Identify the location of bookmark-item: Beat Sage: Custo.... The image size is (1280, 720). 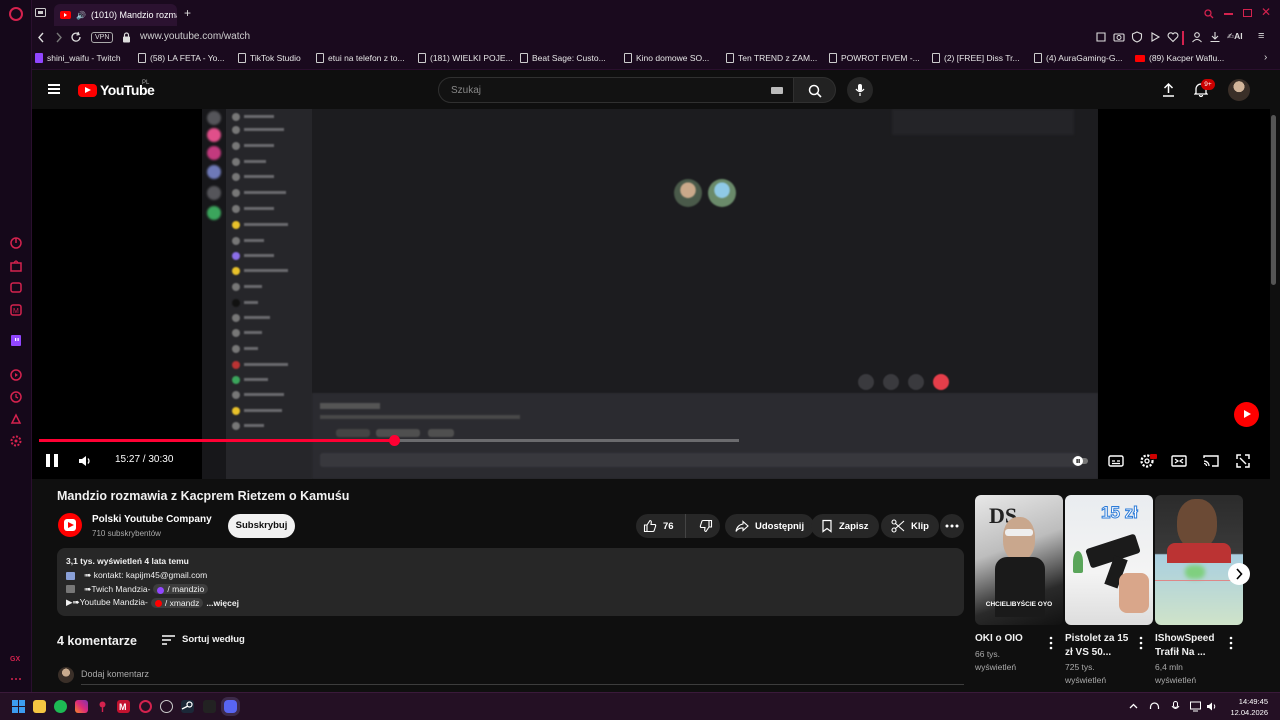
(563, 58).